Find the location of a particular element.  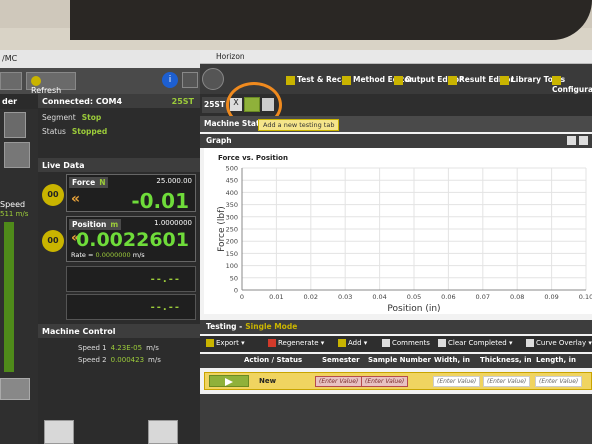

y-tick-label: 400 is located at coordinates (232, 193).